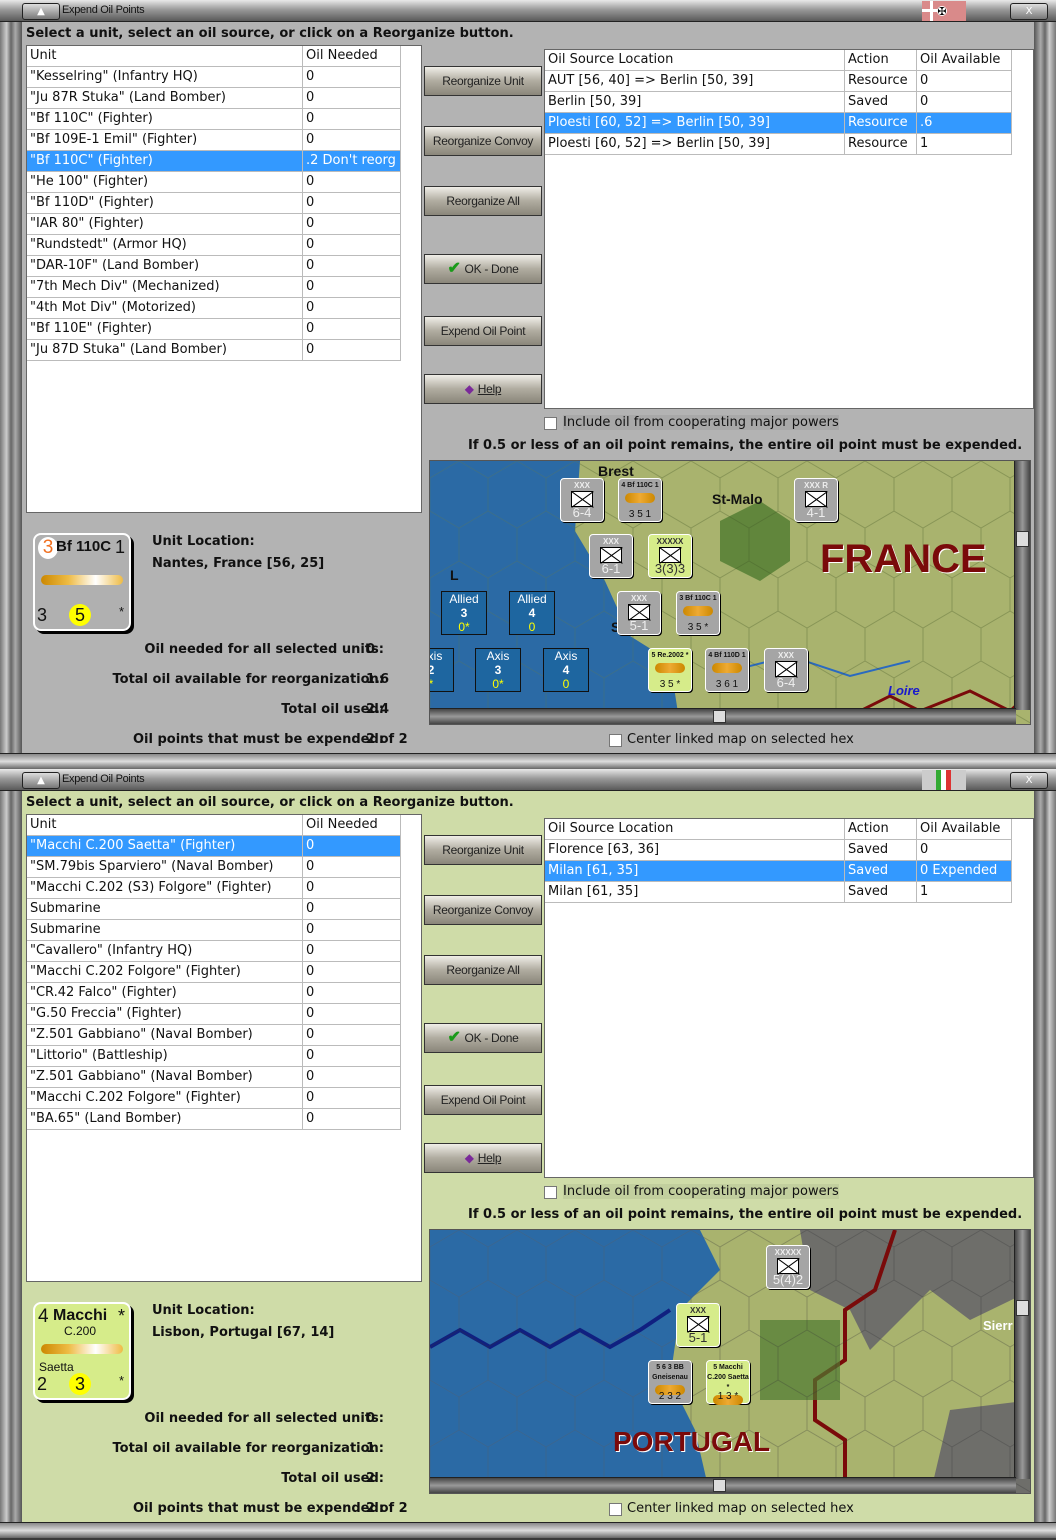  What do you see at coordinates (224, 119) in the screenshot?
I see `unit-table-row: "Bf 110C" (Fighter) 0` at bounding box center [224, 119].